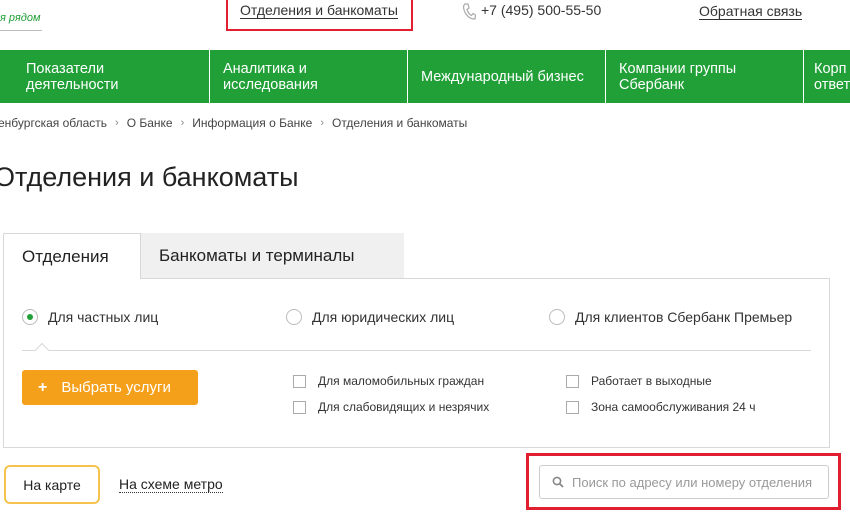 This screenshot has height=514, width=850. Describe the element at coordinates (272, 255) in the screenshot. I see `tab-atms-terminals: Банкоматы и терминалы` at that location.